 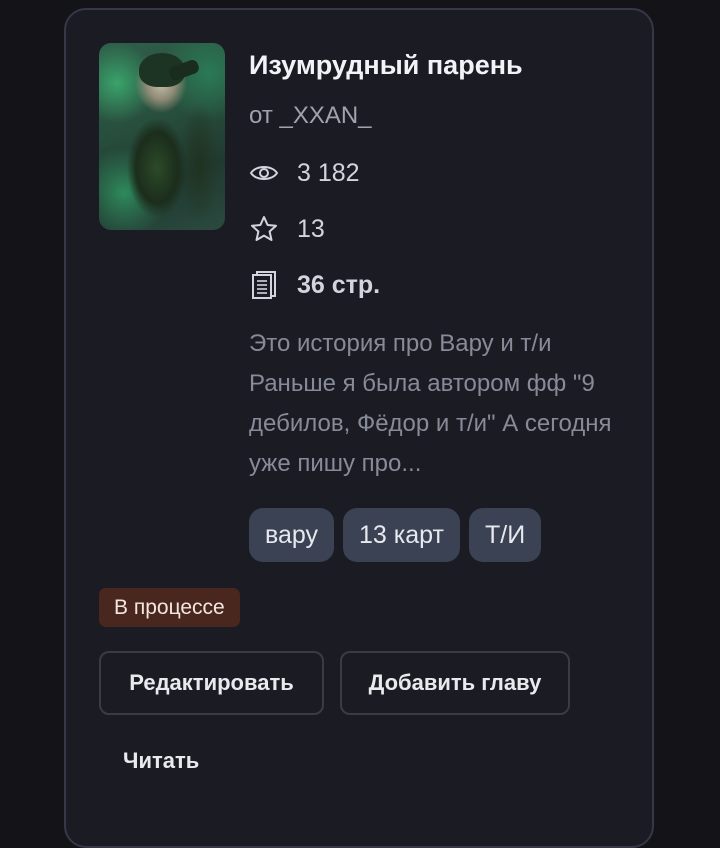 What do you see at coordinates (264, 285) in the screenshot?
I see `document-pages-icon` at bounding box center [264, 285].